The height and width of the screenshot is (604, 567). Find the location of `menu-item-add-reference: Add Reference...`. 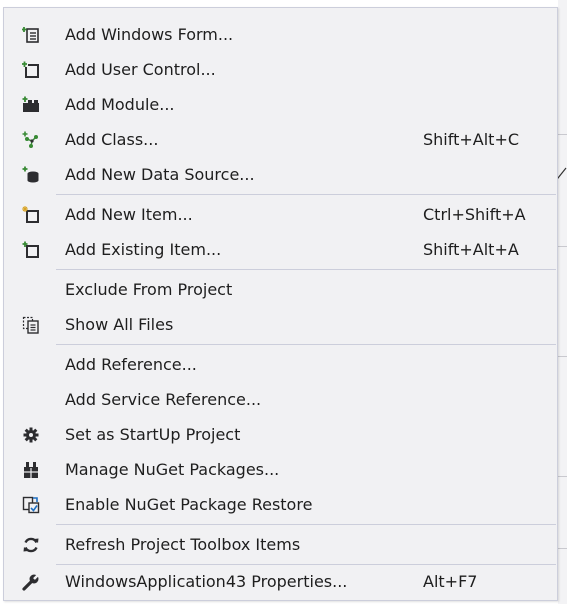

menu-item-add-reference: Add Reference... is located at coordinates (280, 364).